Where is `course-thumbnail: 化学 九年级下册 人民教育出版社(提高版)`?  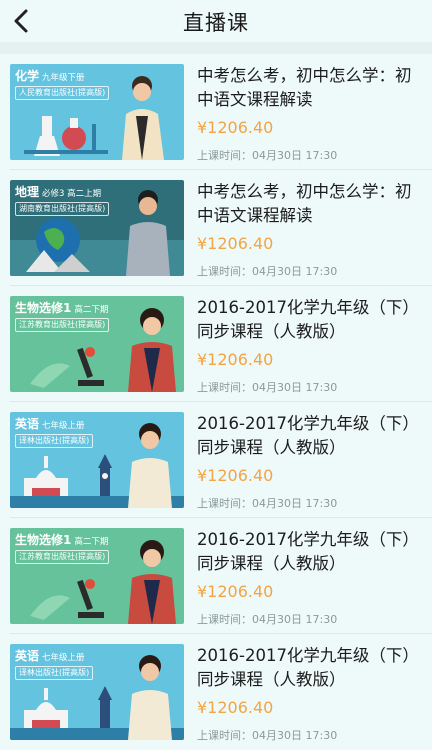
course-thumbnail: 化学 九年级下册 人民教育出版社(提高版) is located at coordinates (97, 112).